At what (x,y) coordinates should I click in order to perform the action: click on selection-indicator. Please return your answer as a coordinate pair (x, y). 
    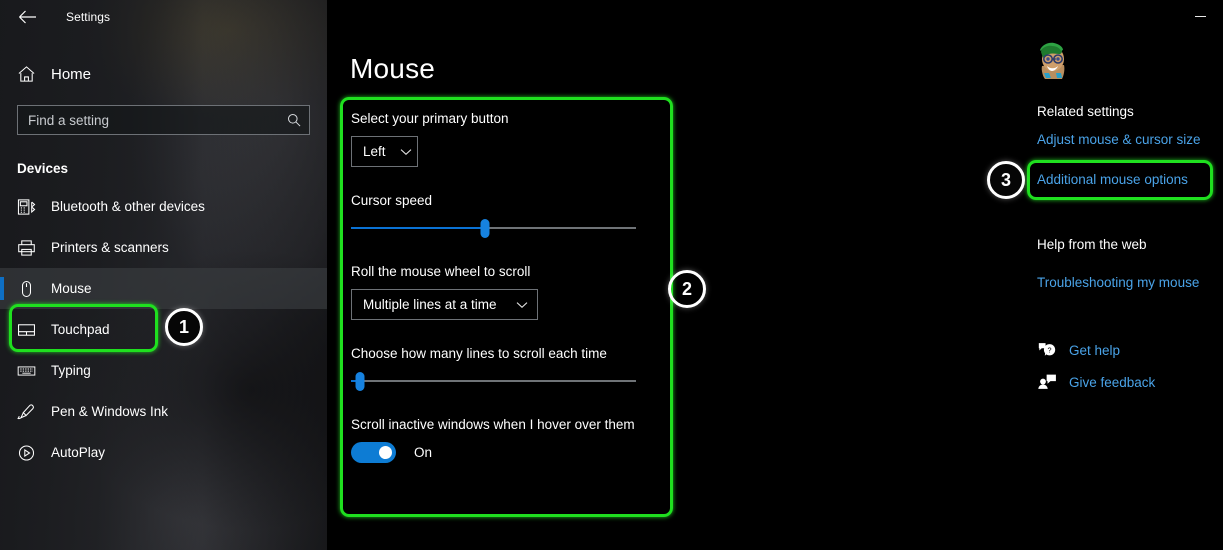
    Looking at the image, I should click on (2, 288).